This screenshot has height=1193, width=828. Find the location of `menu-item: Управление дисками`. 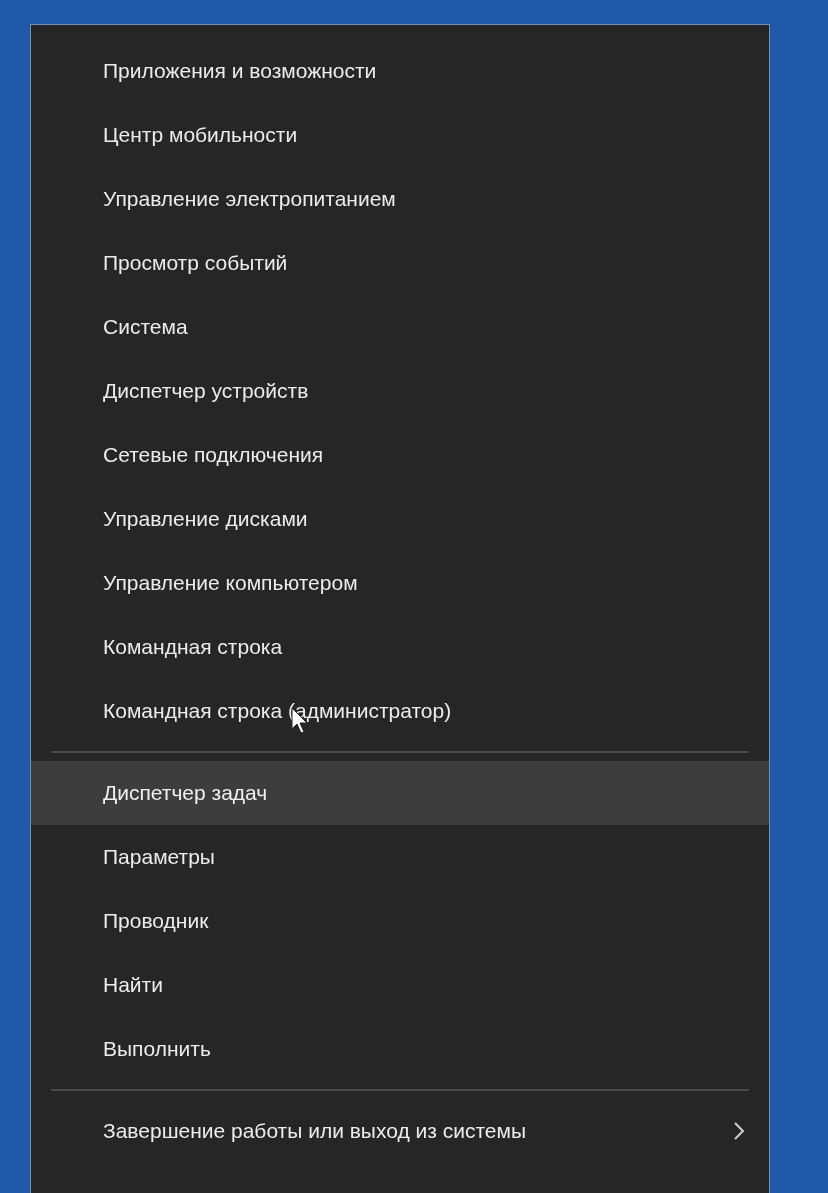

menu-item: Управление дисками is located at coordinates (400, 519).